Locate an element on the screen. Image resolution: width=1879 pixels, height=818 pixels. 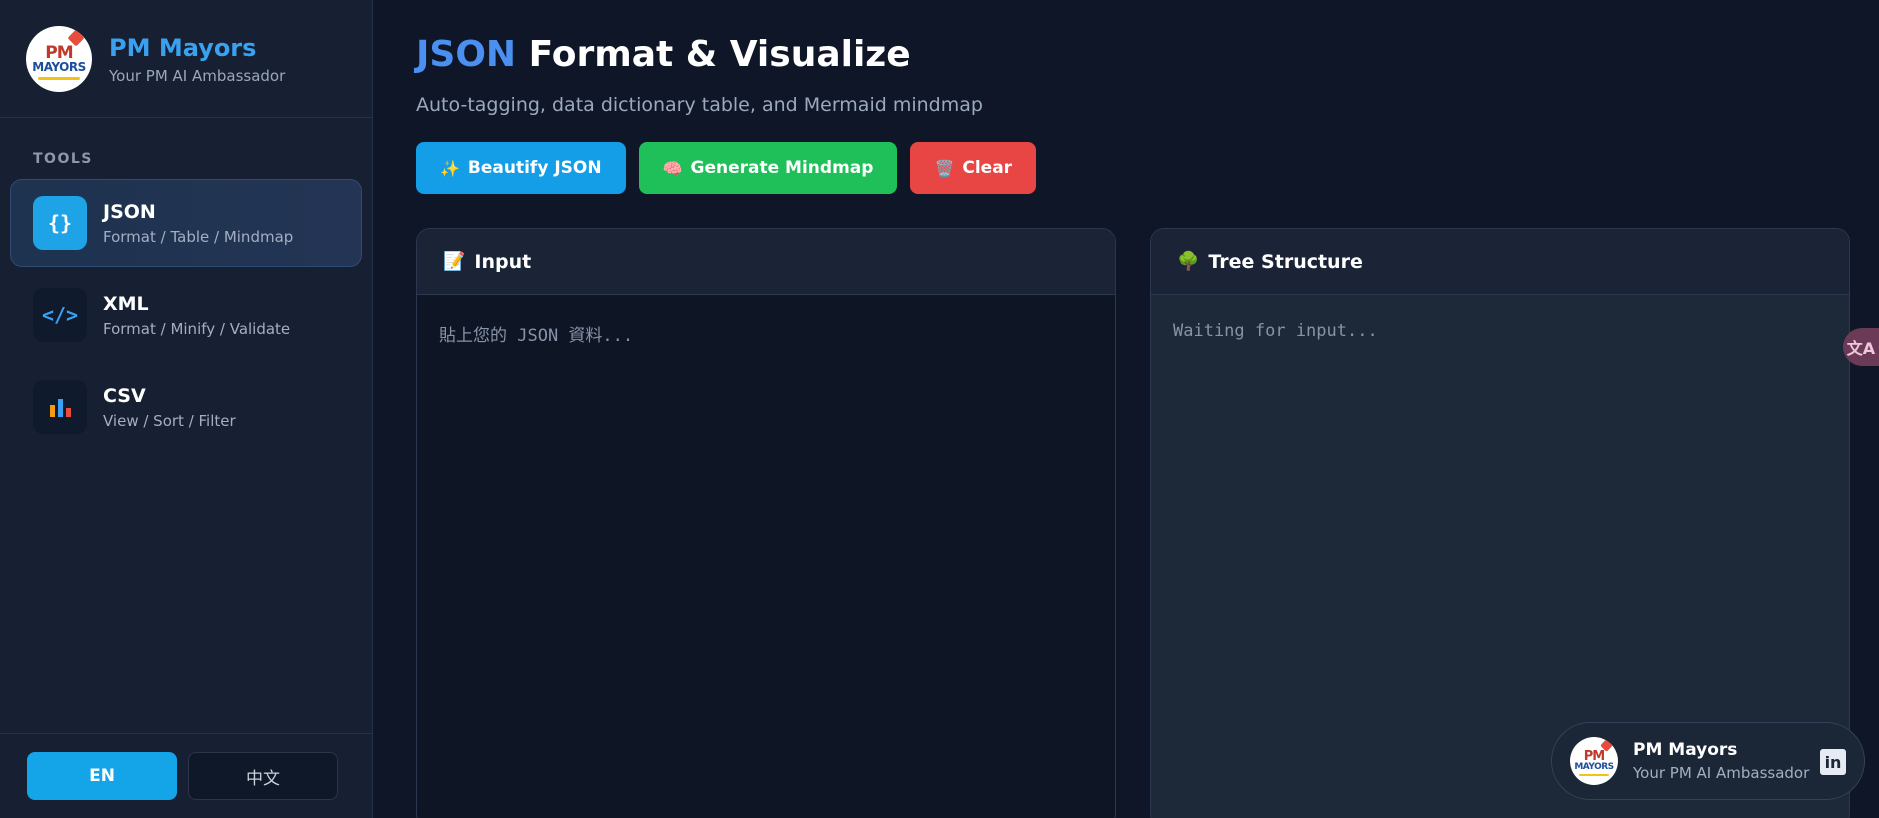
input-panel-title: Input is located at coordinates (503, 261).